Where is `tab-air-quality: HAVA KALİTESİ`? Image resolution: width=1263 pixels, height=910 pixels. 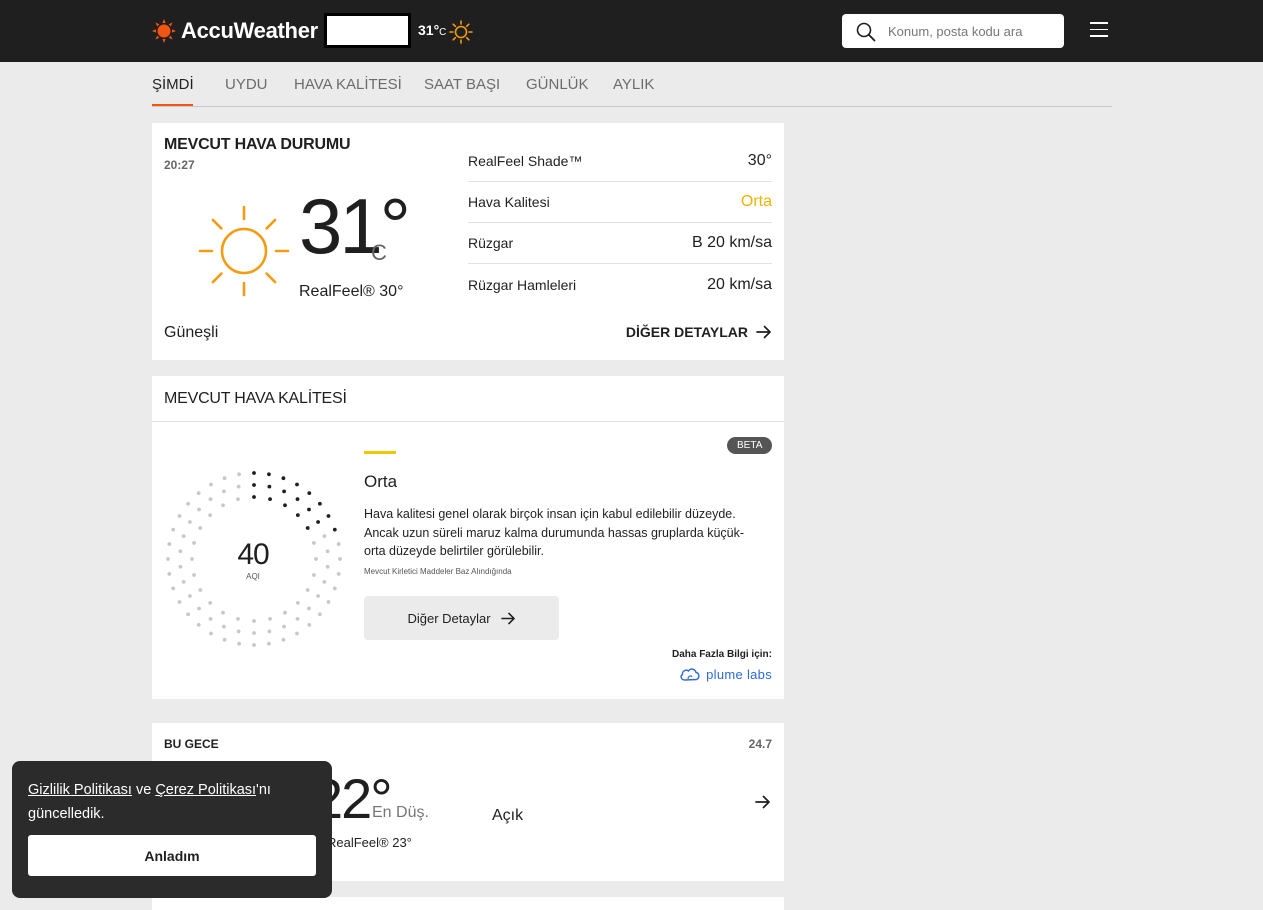
tab-air-quality: HAVA KALİTESİ is located at coordinates (348, 84).